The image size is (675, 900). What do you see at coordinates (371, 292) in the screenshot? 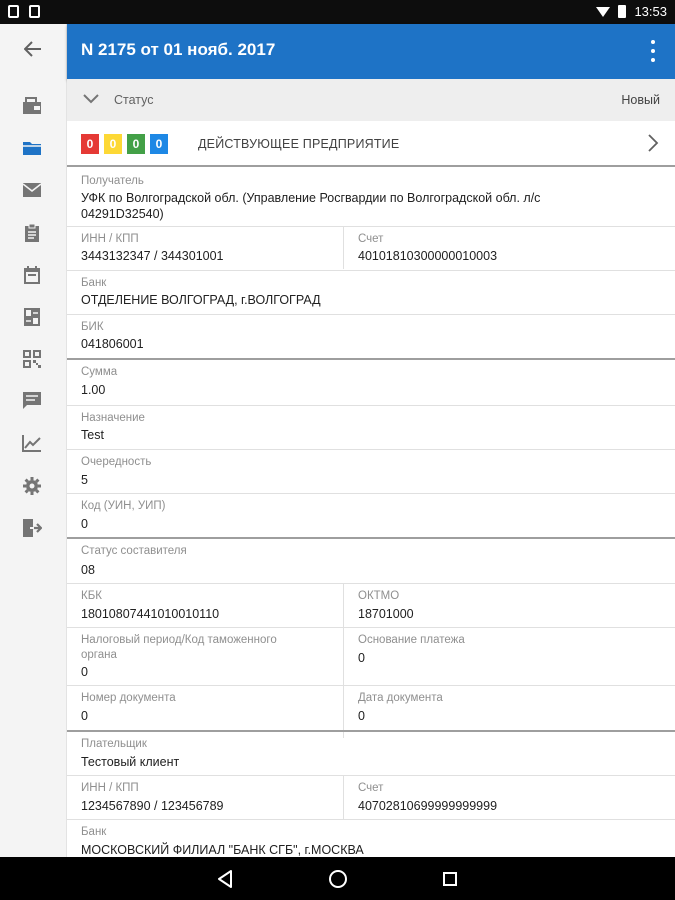
I see `recipient-bank-field: Банк ОТДЕЛЕНИЕ ВОЛГОГРАД, г.ВОЛГОГРАД` at bounding box center [371, 292].